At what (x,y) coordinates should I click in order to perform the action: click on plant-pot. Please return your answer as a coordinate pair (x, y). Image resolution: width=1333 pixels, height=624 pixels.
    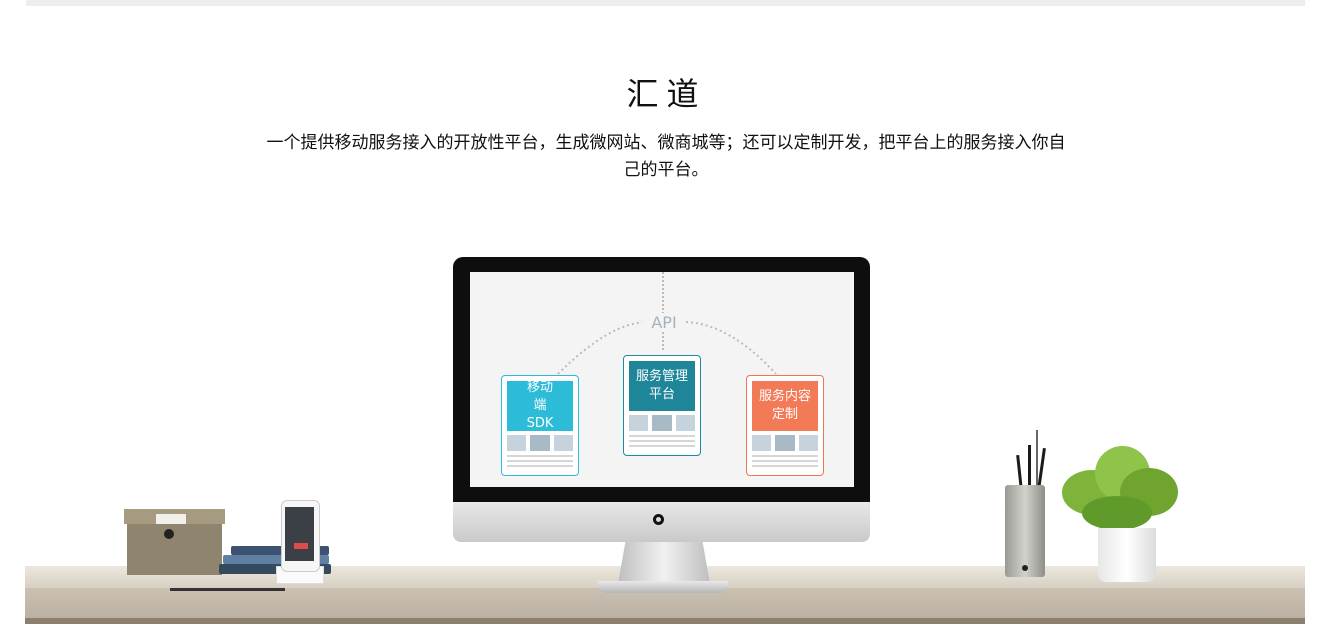
    Looking at the image, I should click on (1127, 555).